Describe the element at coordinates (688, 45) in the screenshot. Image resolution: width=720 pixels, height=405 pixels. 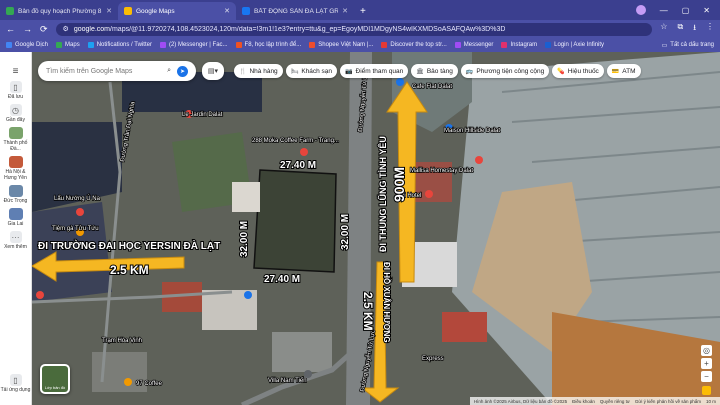
I see `all-bookmarks-button: ▭ Tất cả dấu trang` at that location.